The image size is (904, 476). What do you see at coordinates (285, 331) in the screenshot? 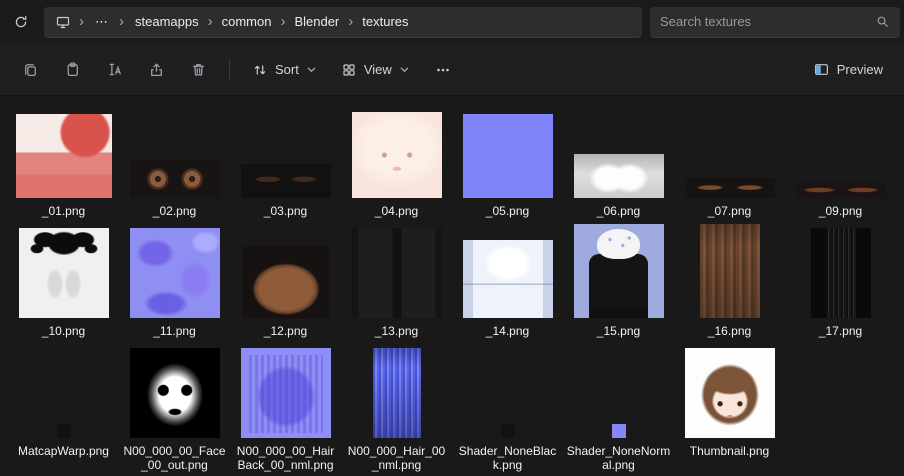
I see `file-name: _12.png` at bounding box center [285, 331].